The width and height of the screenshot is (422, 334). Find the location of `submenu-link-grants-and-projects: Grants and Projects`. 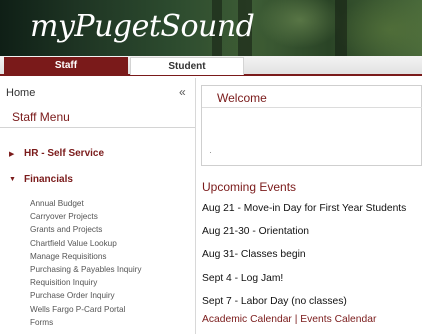

submenu-link-grants-and-projects: Grants and Projects is located at coordinates (112, 229).